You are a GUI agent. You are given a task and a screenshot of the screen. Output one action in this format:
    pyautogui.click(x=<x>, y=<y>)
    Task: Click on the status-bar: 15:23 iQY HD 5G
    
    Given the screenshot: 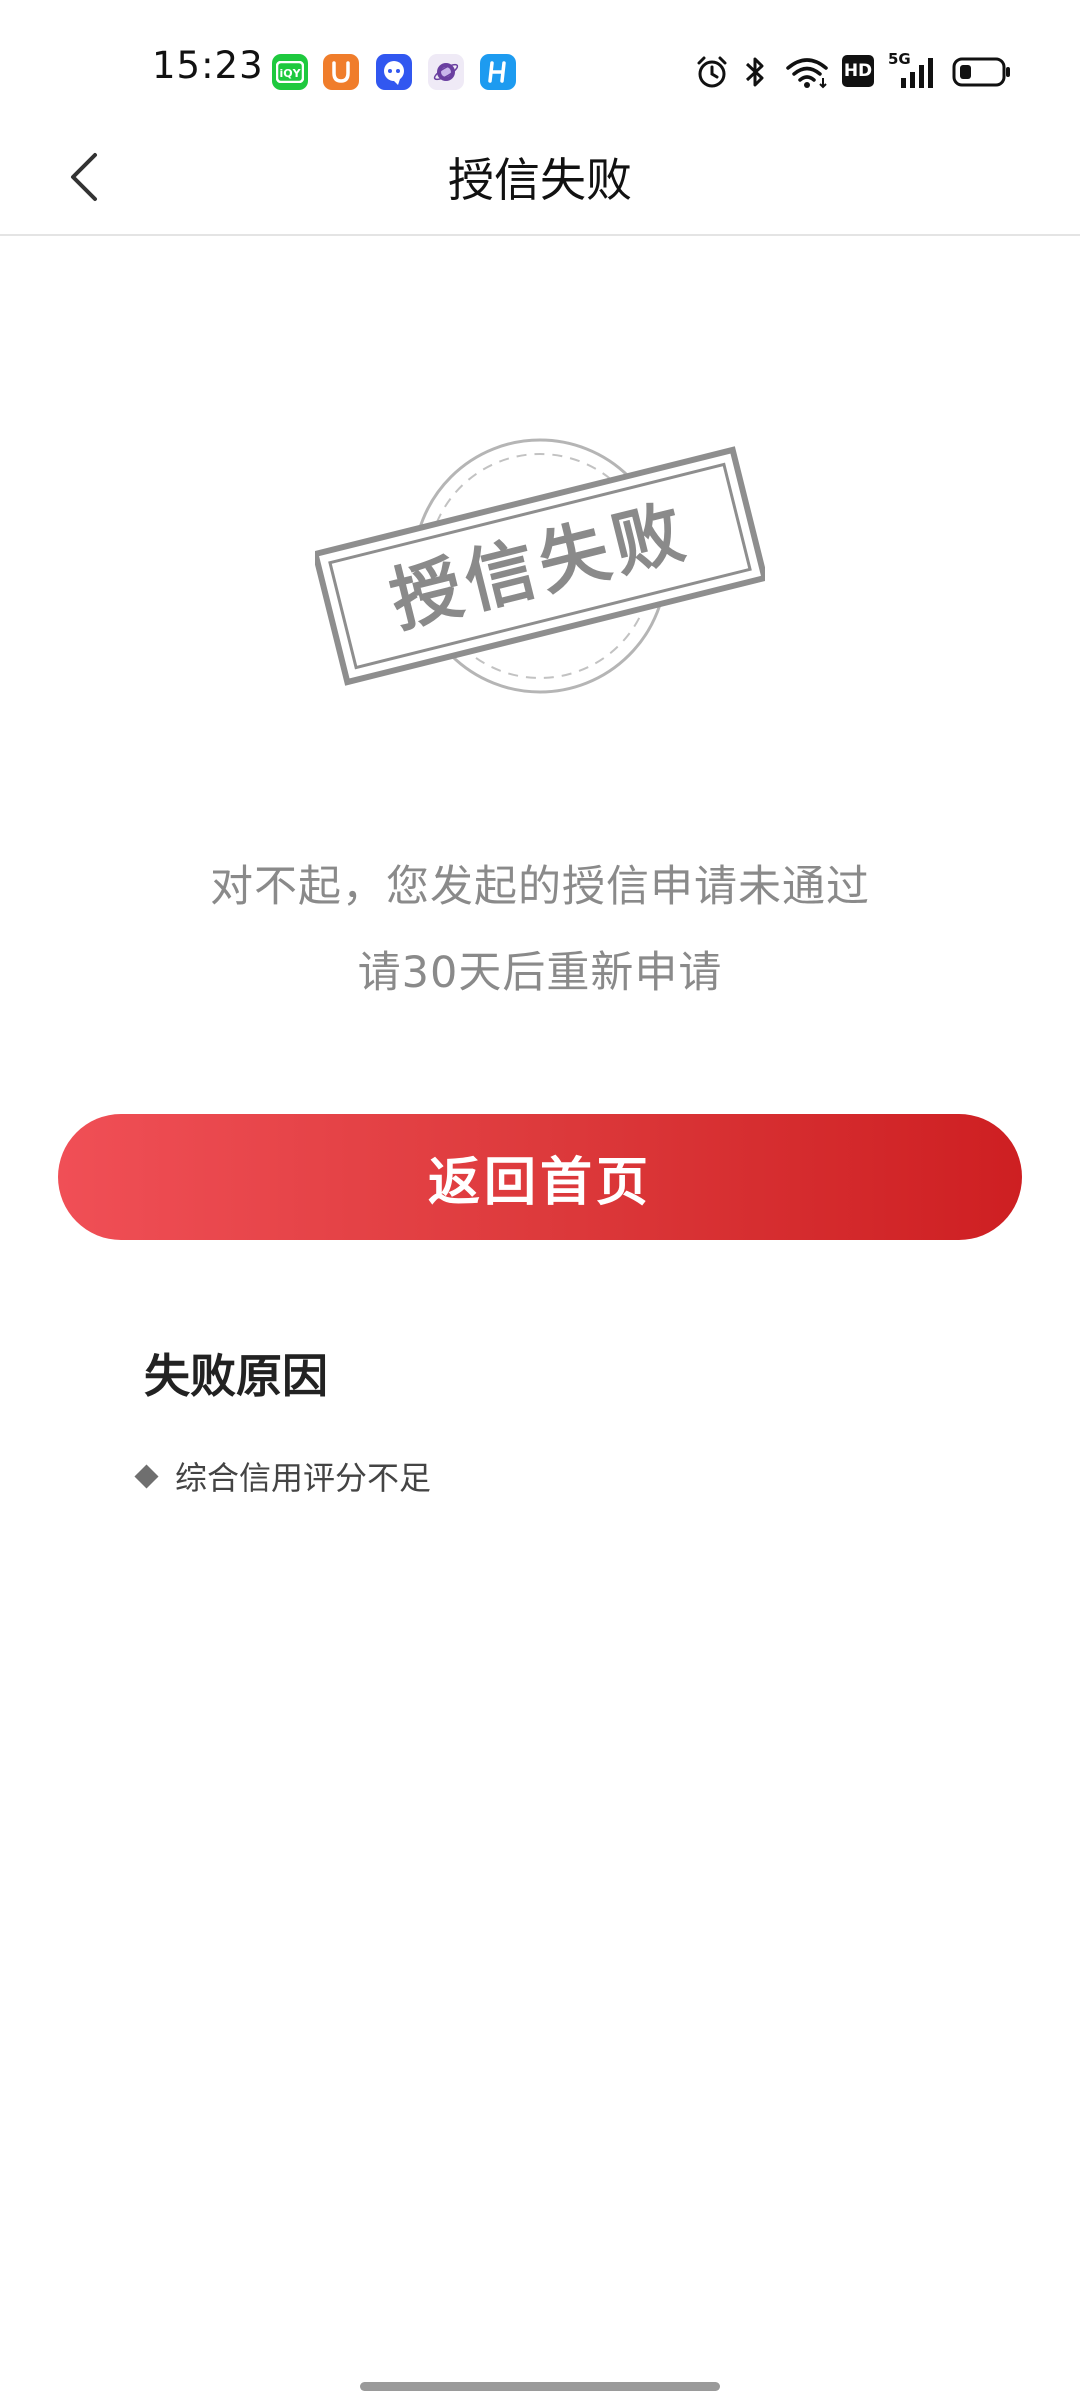 What is the action you would take?
    pyautogui.click(x=540, y=60)
    